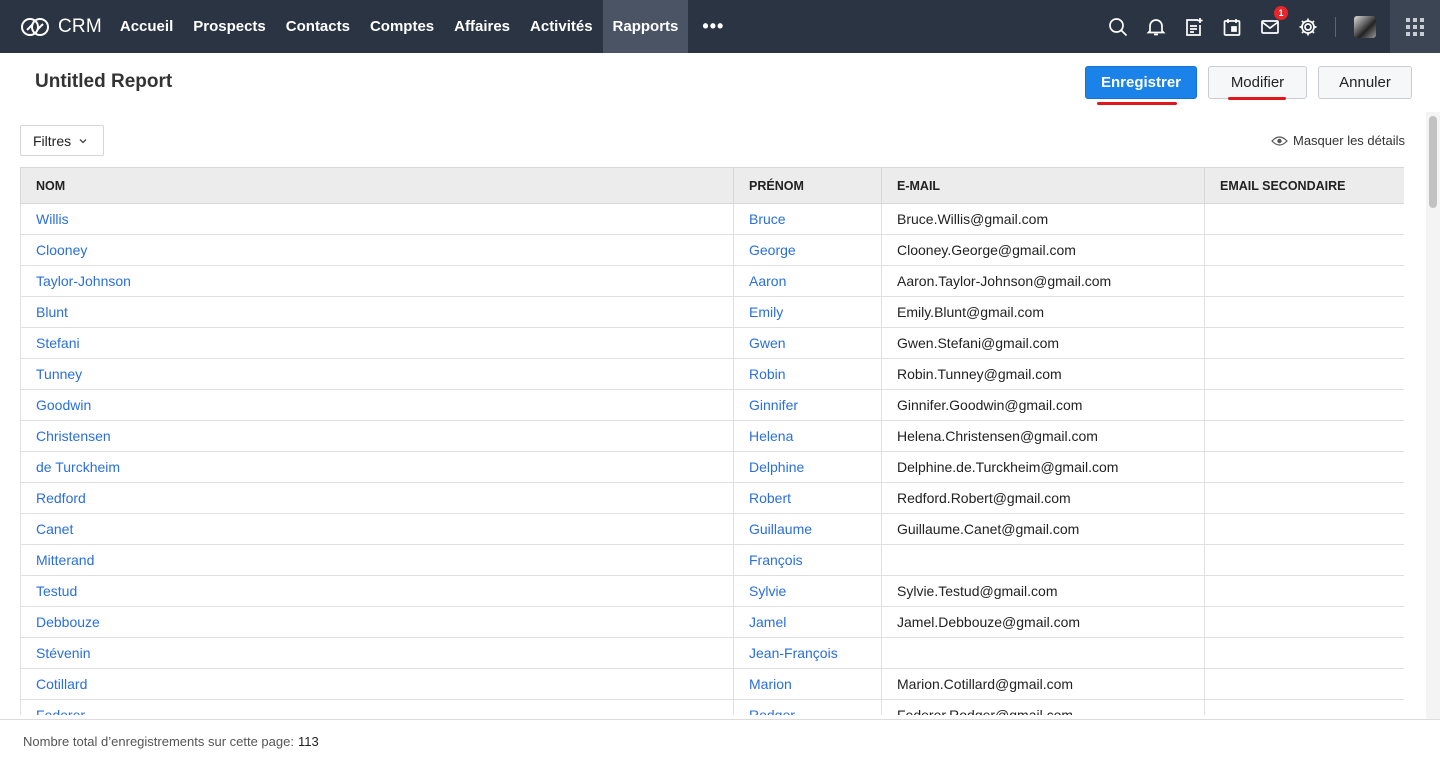  What do you see at coordinates (1365, 26) in the screenshot?
I see `avatar` at bounding box center [1365, 26].